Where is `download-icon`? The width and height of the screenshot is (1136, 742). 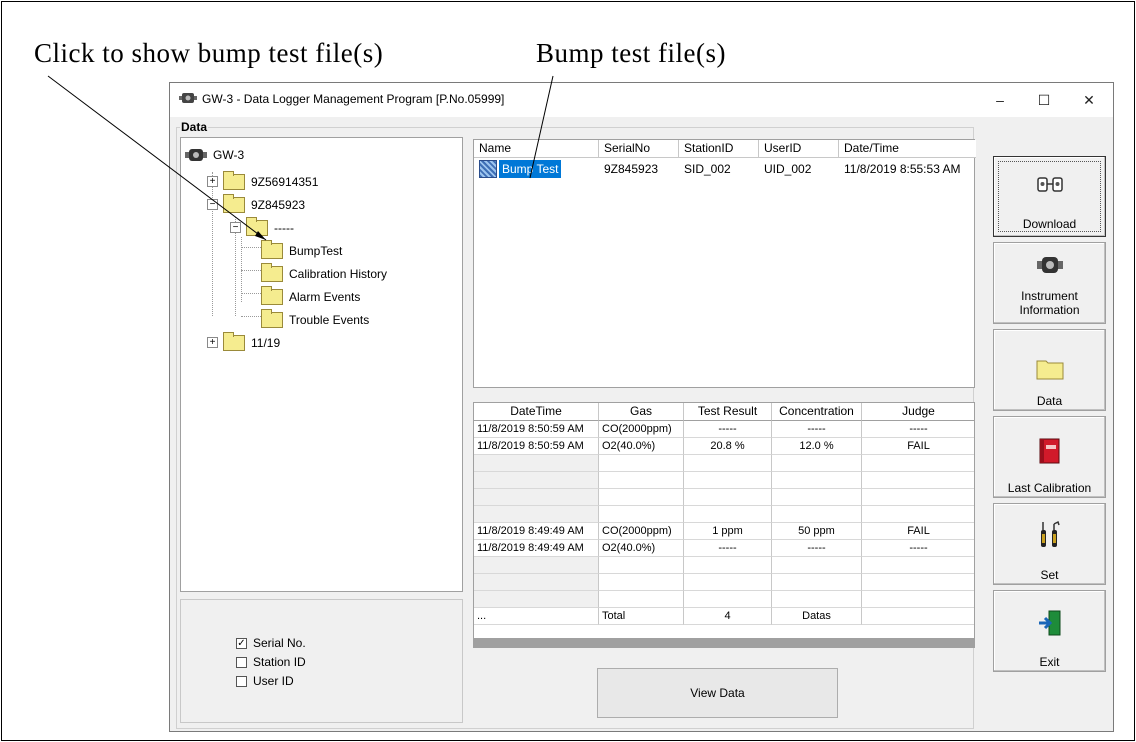
download-icon is located at coordinates (1049, 184).